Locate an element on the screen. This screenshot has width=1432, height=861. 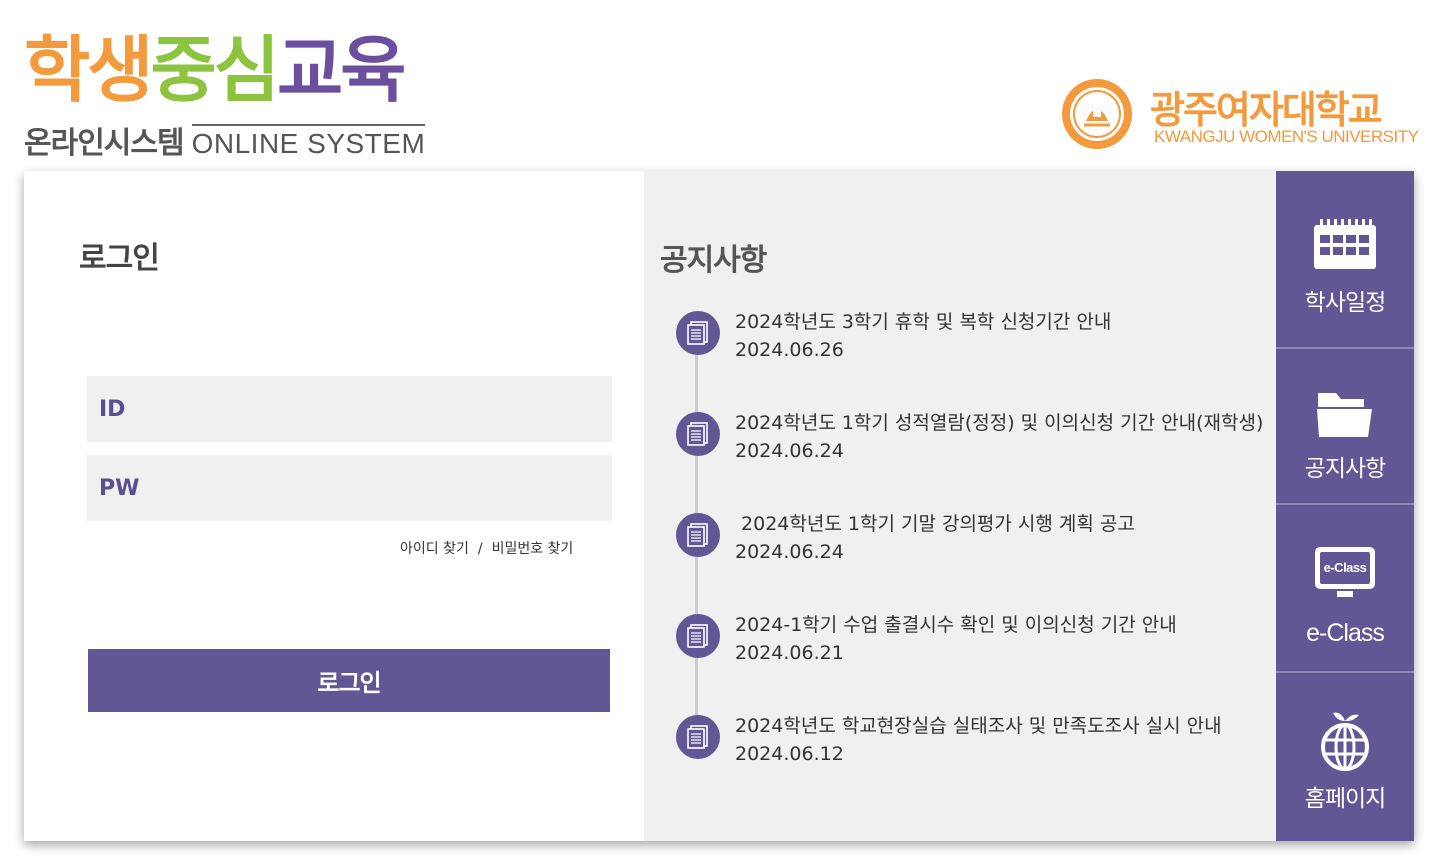
site-logo: 학생중심교육 온라인시스템 ONLINE SYSTEM is located at coordinates (234, 94).